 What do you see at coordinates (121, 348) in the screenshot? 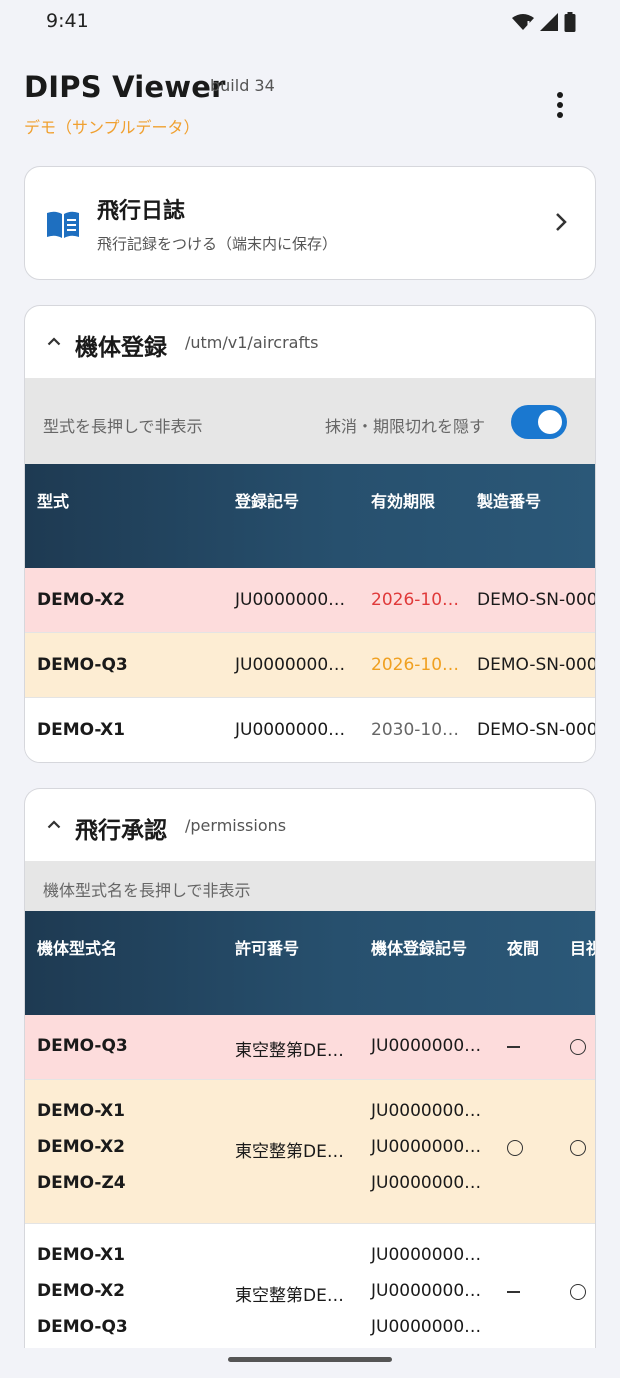
I see `aircraft-section-title: 機体登録` at bounding box center [121, 348].